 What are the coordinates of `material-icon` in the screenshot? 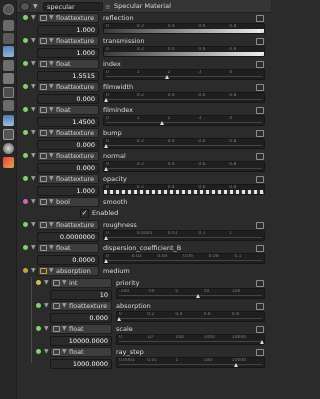 It's located at (8, 134).